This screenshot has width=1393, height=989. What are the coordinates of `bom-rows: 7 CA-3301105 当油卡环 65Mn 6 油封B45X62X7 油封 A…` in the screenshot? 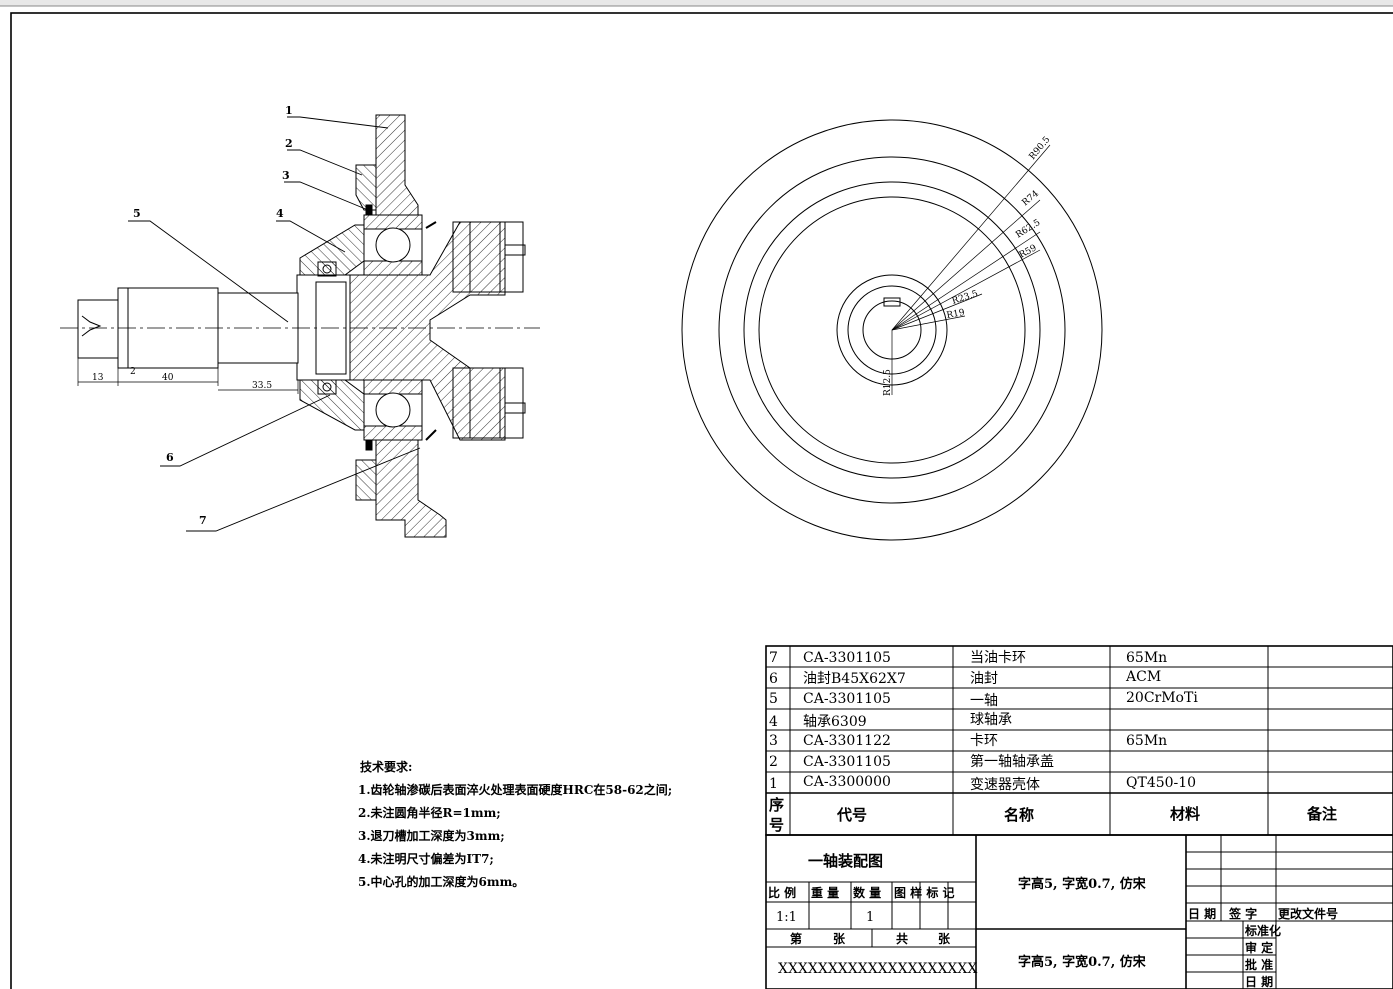 It's located at (1053, 742).